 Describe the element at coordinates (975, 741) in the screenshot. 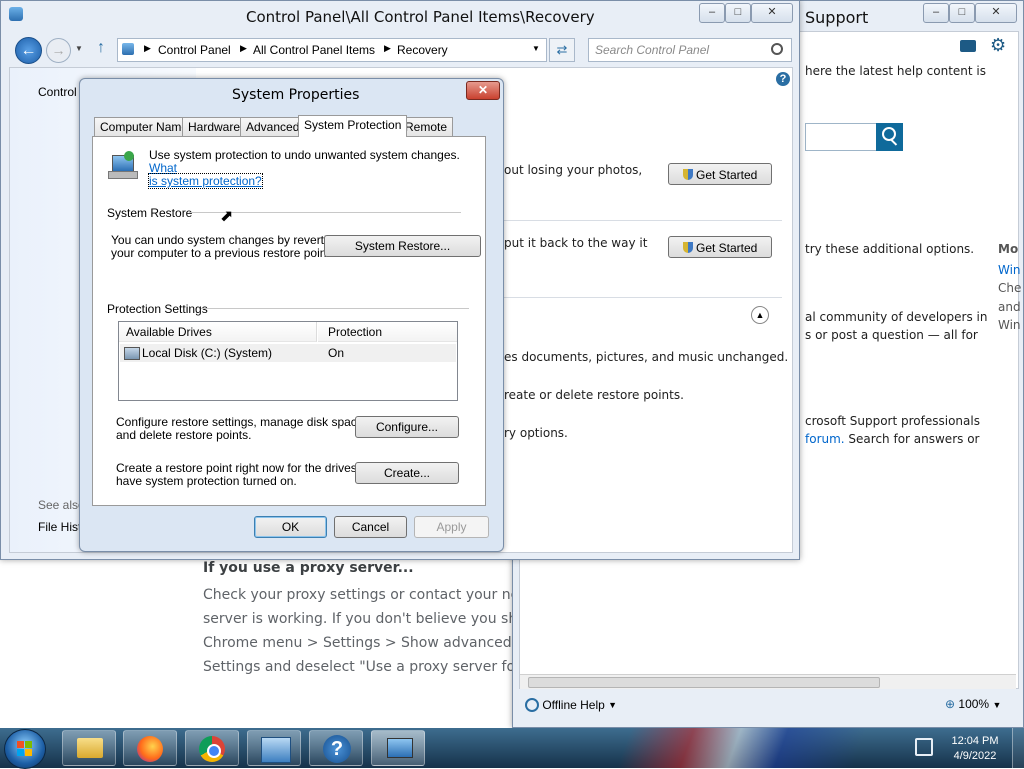

I see `clock-time: 12:04 PM` at that location.